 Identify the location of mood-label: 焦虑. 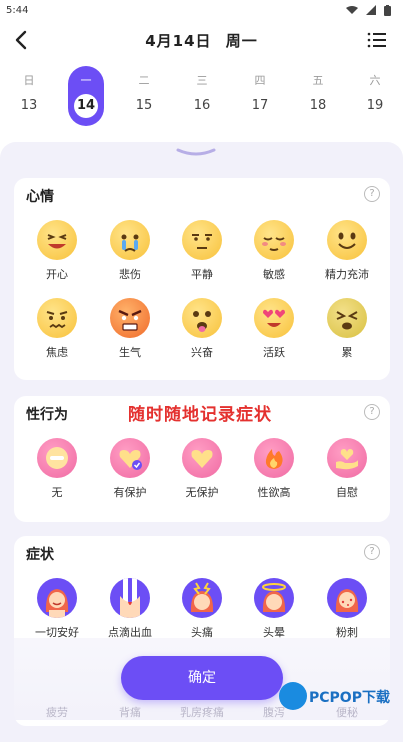
(57, 352).